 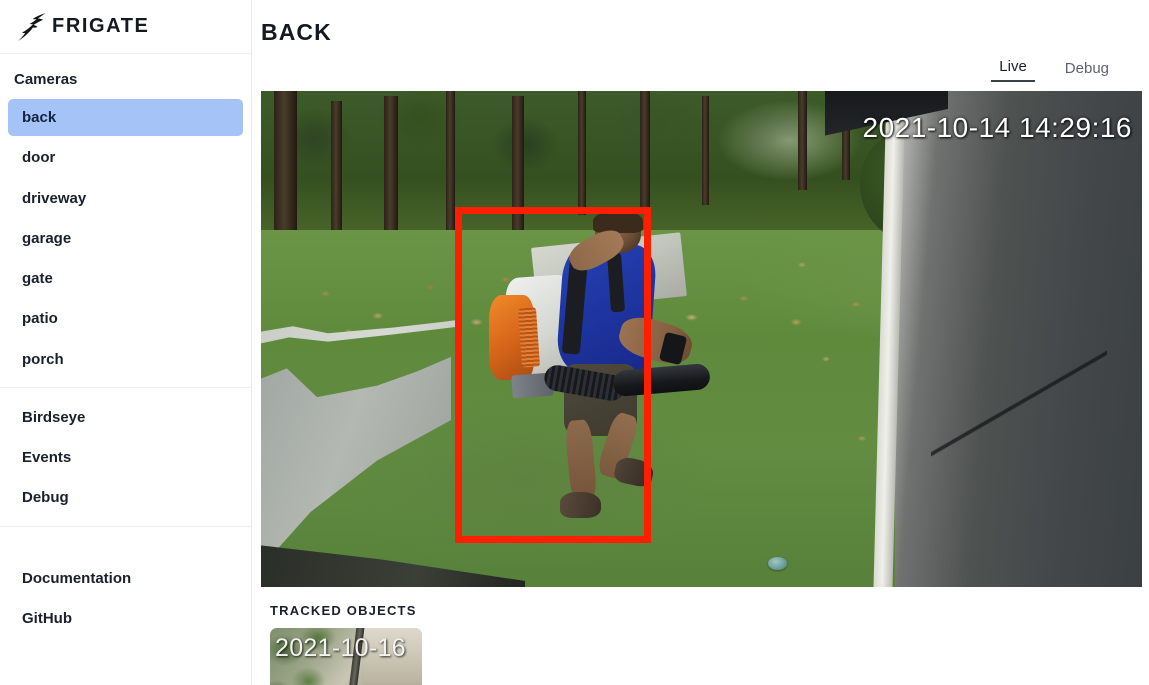 I want to click on tracked-object-thumbnail: 2021-10-16, so click(x=346, y=656).